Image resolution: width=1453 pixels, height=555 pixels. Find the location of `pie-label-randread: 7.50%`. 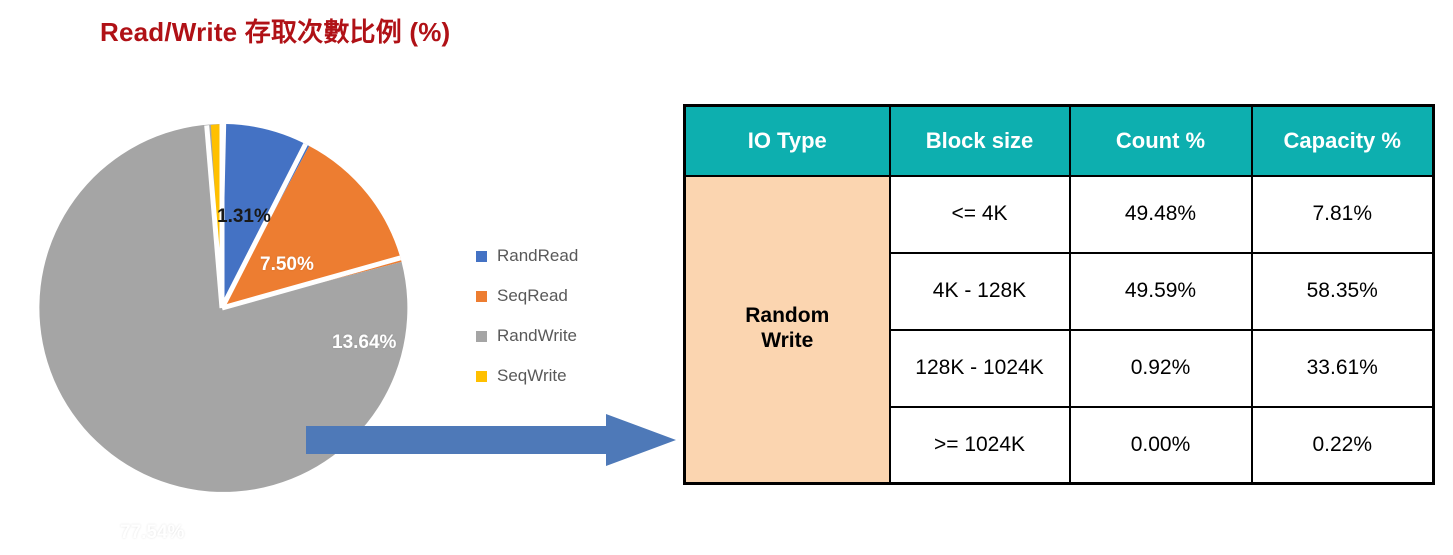

pie-label-randread: 7.50% is located at coordinates (287, 264).